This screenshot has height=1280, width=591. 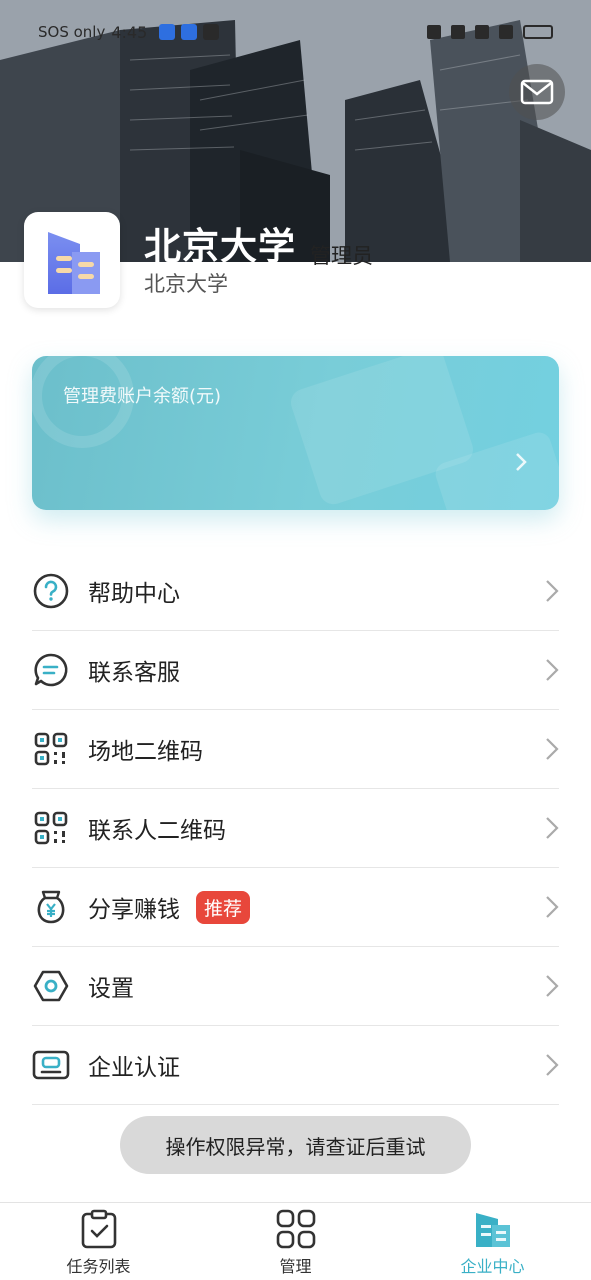 I want to click on organization-avatar, so click(x=72, y=260).